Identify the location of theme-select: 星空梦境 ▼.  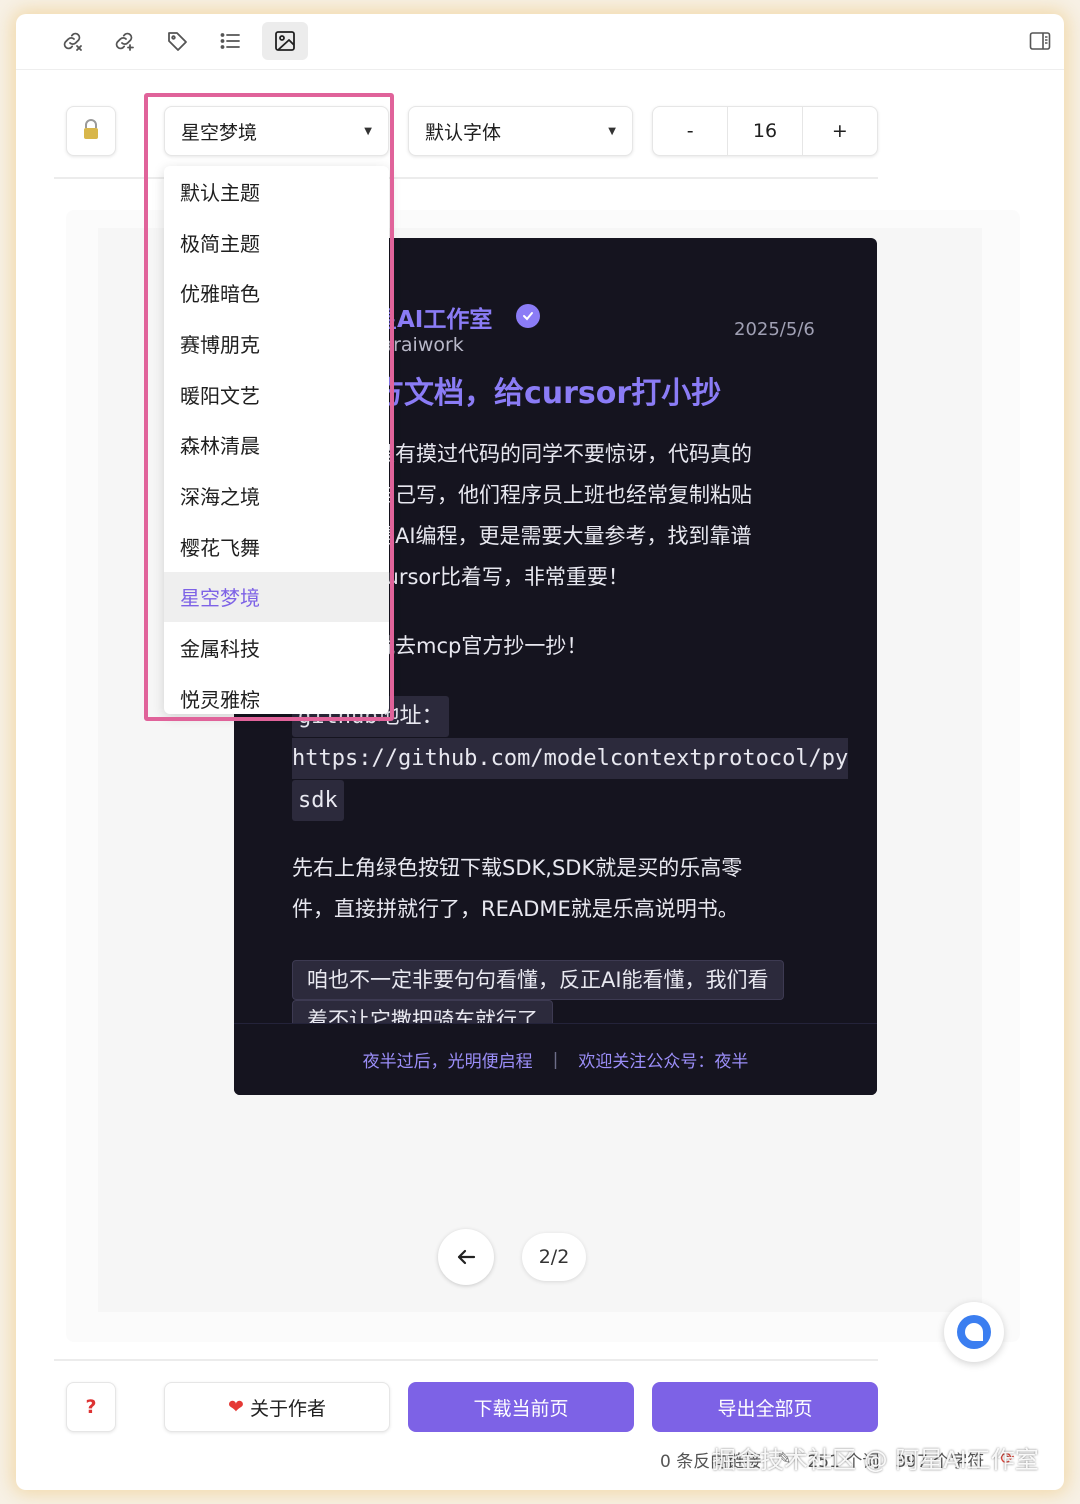
(276, 131).